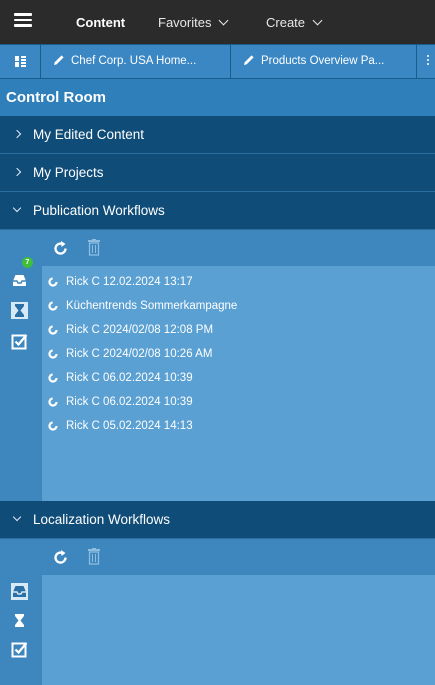 The height and width of the screenshot is (685, 435). I want to click on workflow-item: Küchentrends Sommerkampagne, so click(142, 306).